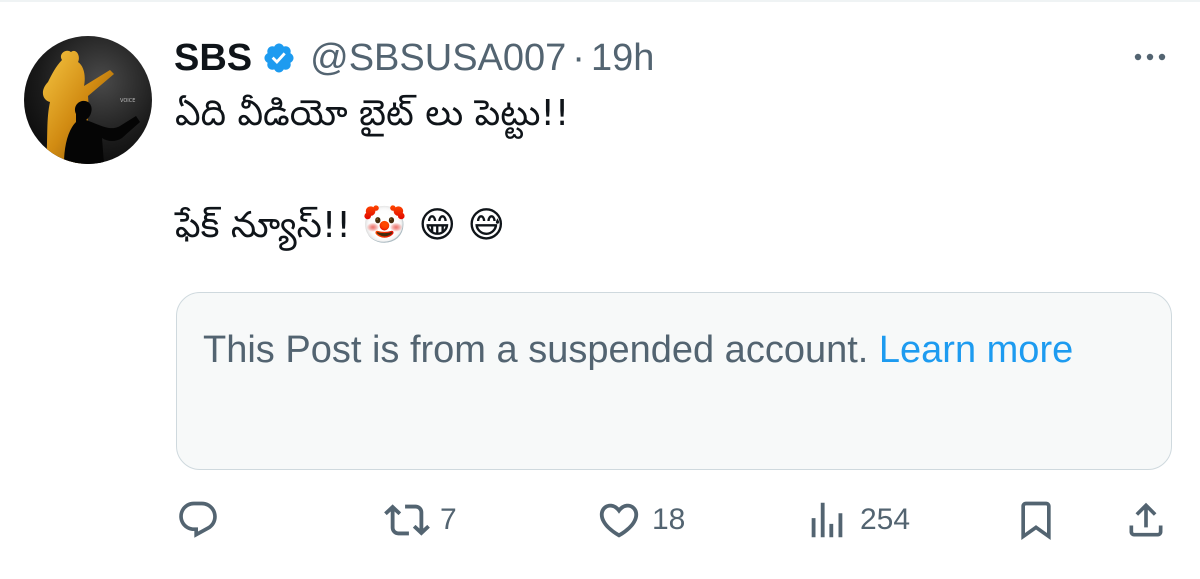  I want to click on notice-text: This Post is from a suspended account., so click(541, 350).